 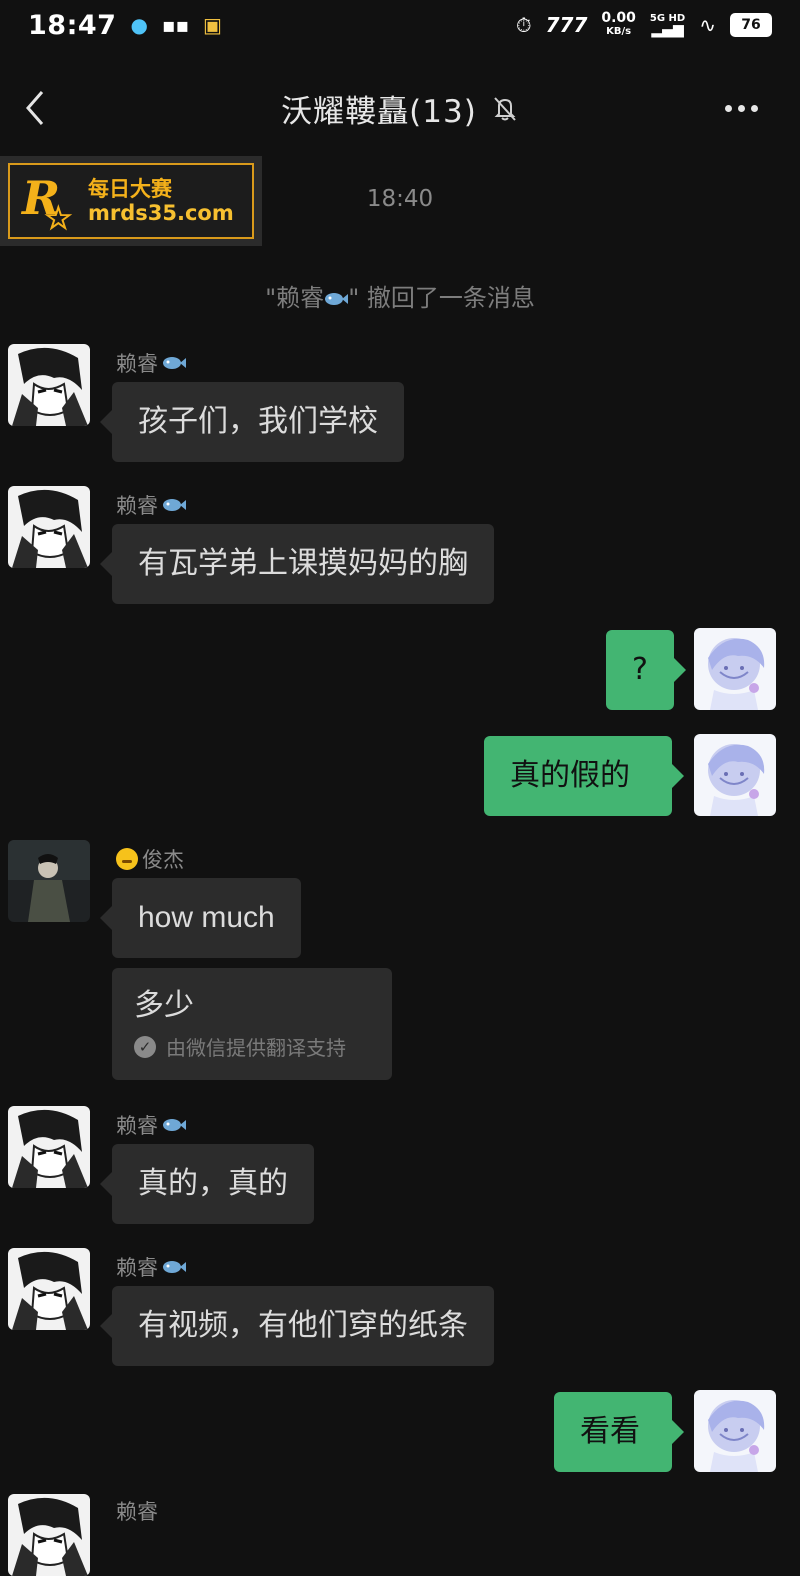 I want to click on avatar-junjie, so click(x=49, y=881).